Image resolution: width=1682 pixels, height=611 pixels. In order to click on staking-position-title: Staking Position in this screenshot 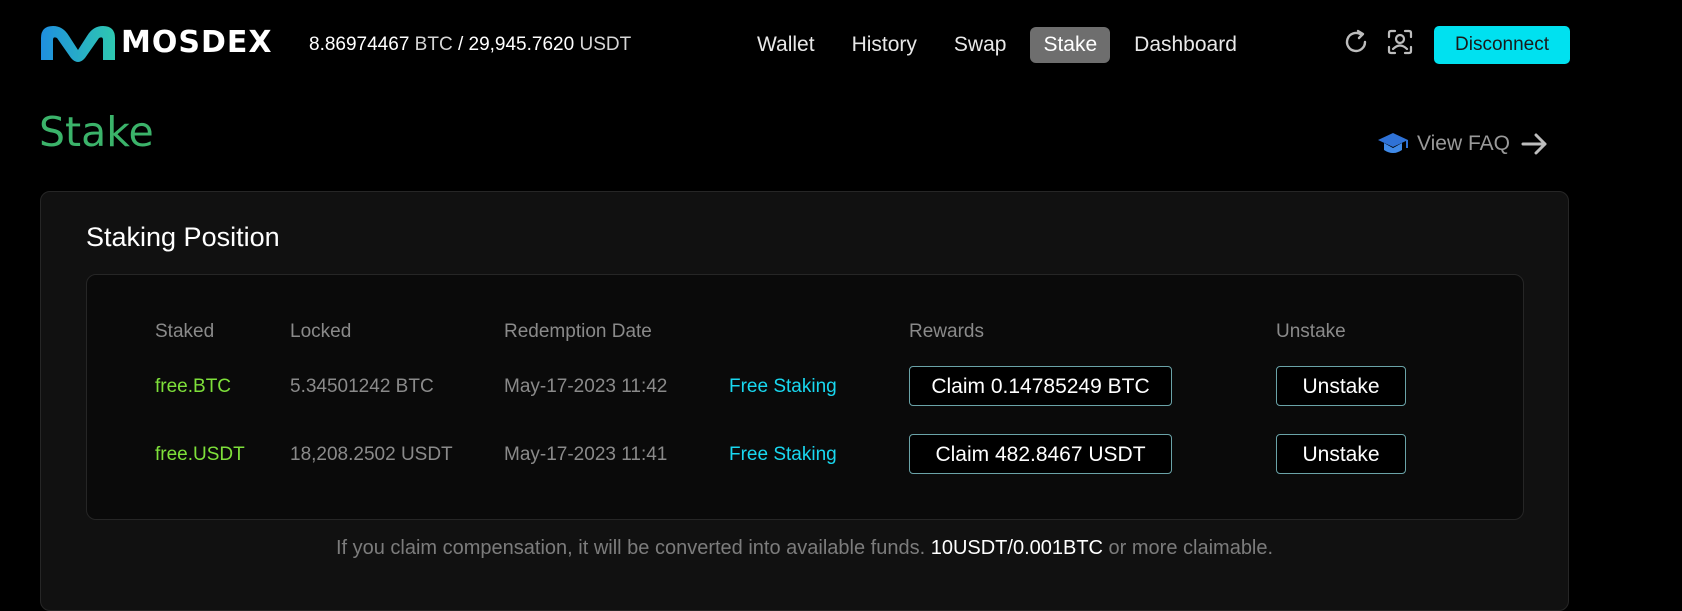, I will do `click(183, 237)`.